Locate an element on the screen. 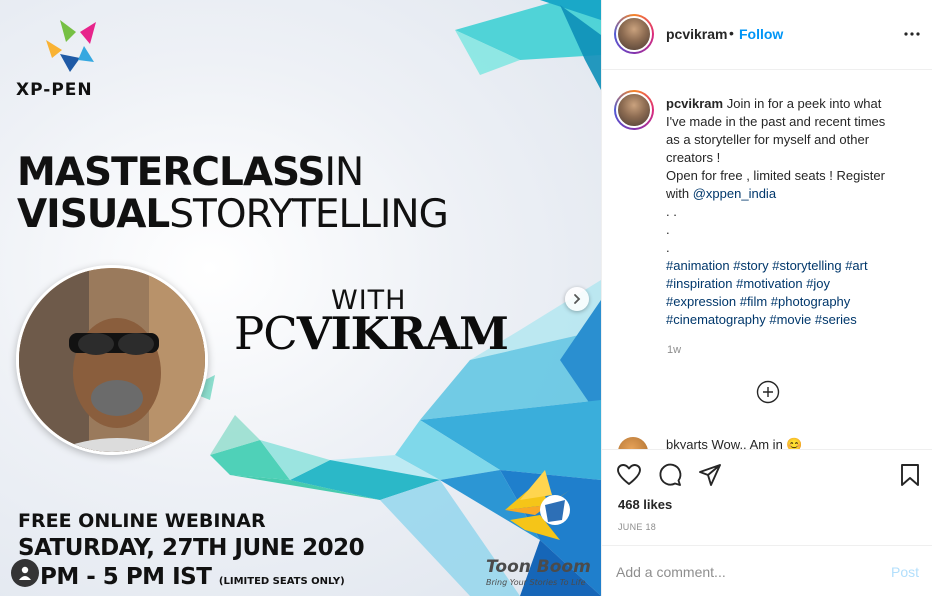  comment-text: bkyarts Wow.. Am in 😊 is located at coordinates (734, 443).